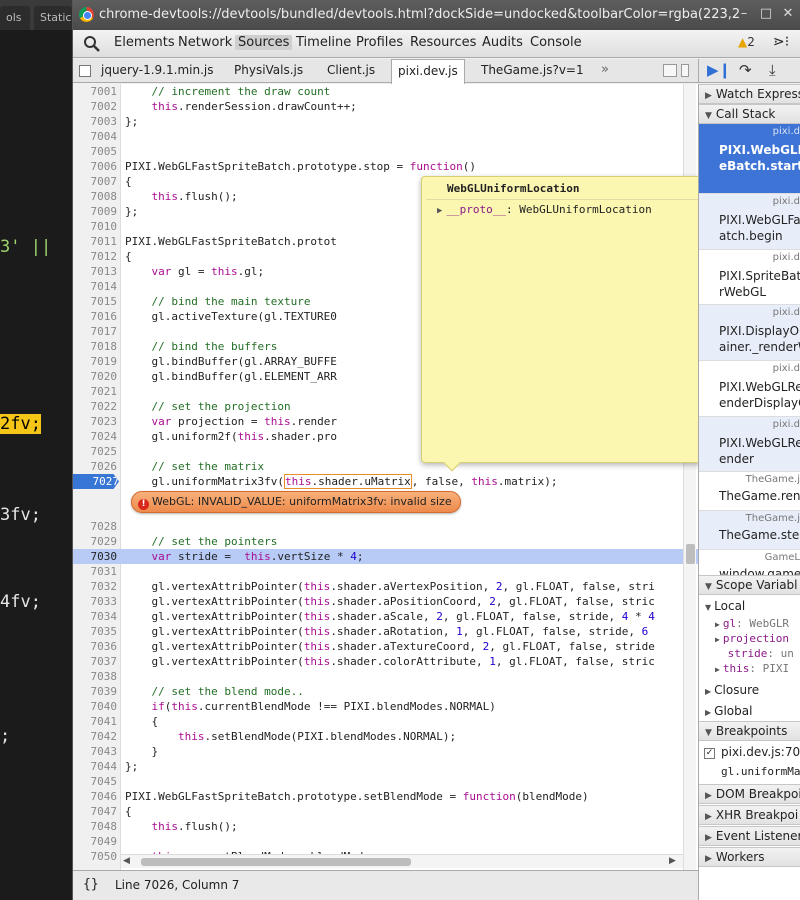  I want to click on line-number: 7029, so click(95, 541).